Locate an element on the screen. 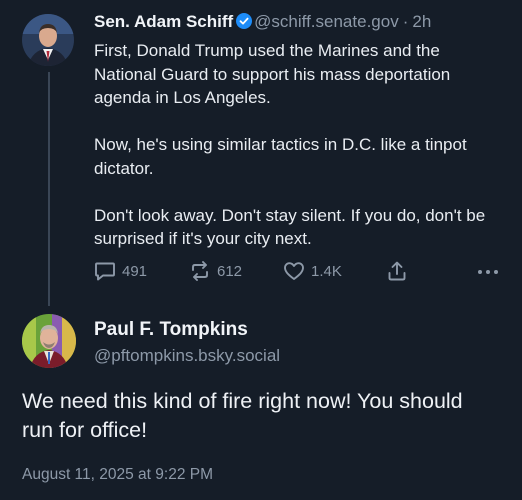 Image resolution: width=522 pixels, height=500 pixels. author-name: Sen. Adam Schiff is located at coordinates (163, 21).